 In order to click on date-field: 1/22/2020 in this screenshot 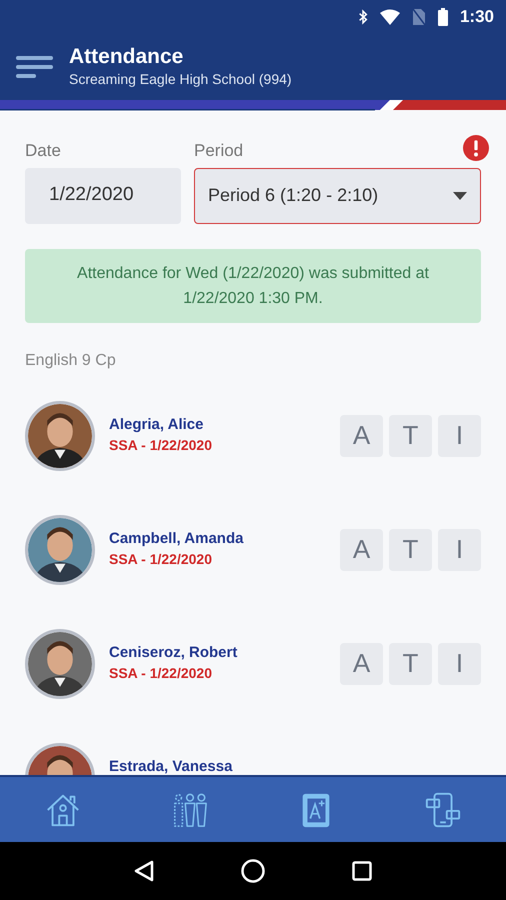, I will do `click(103, 196)`.